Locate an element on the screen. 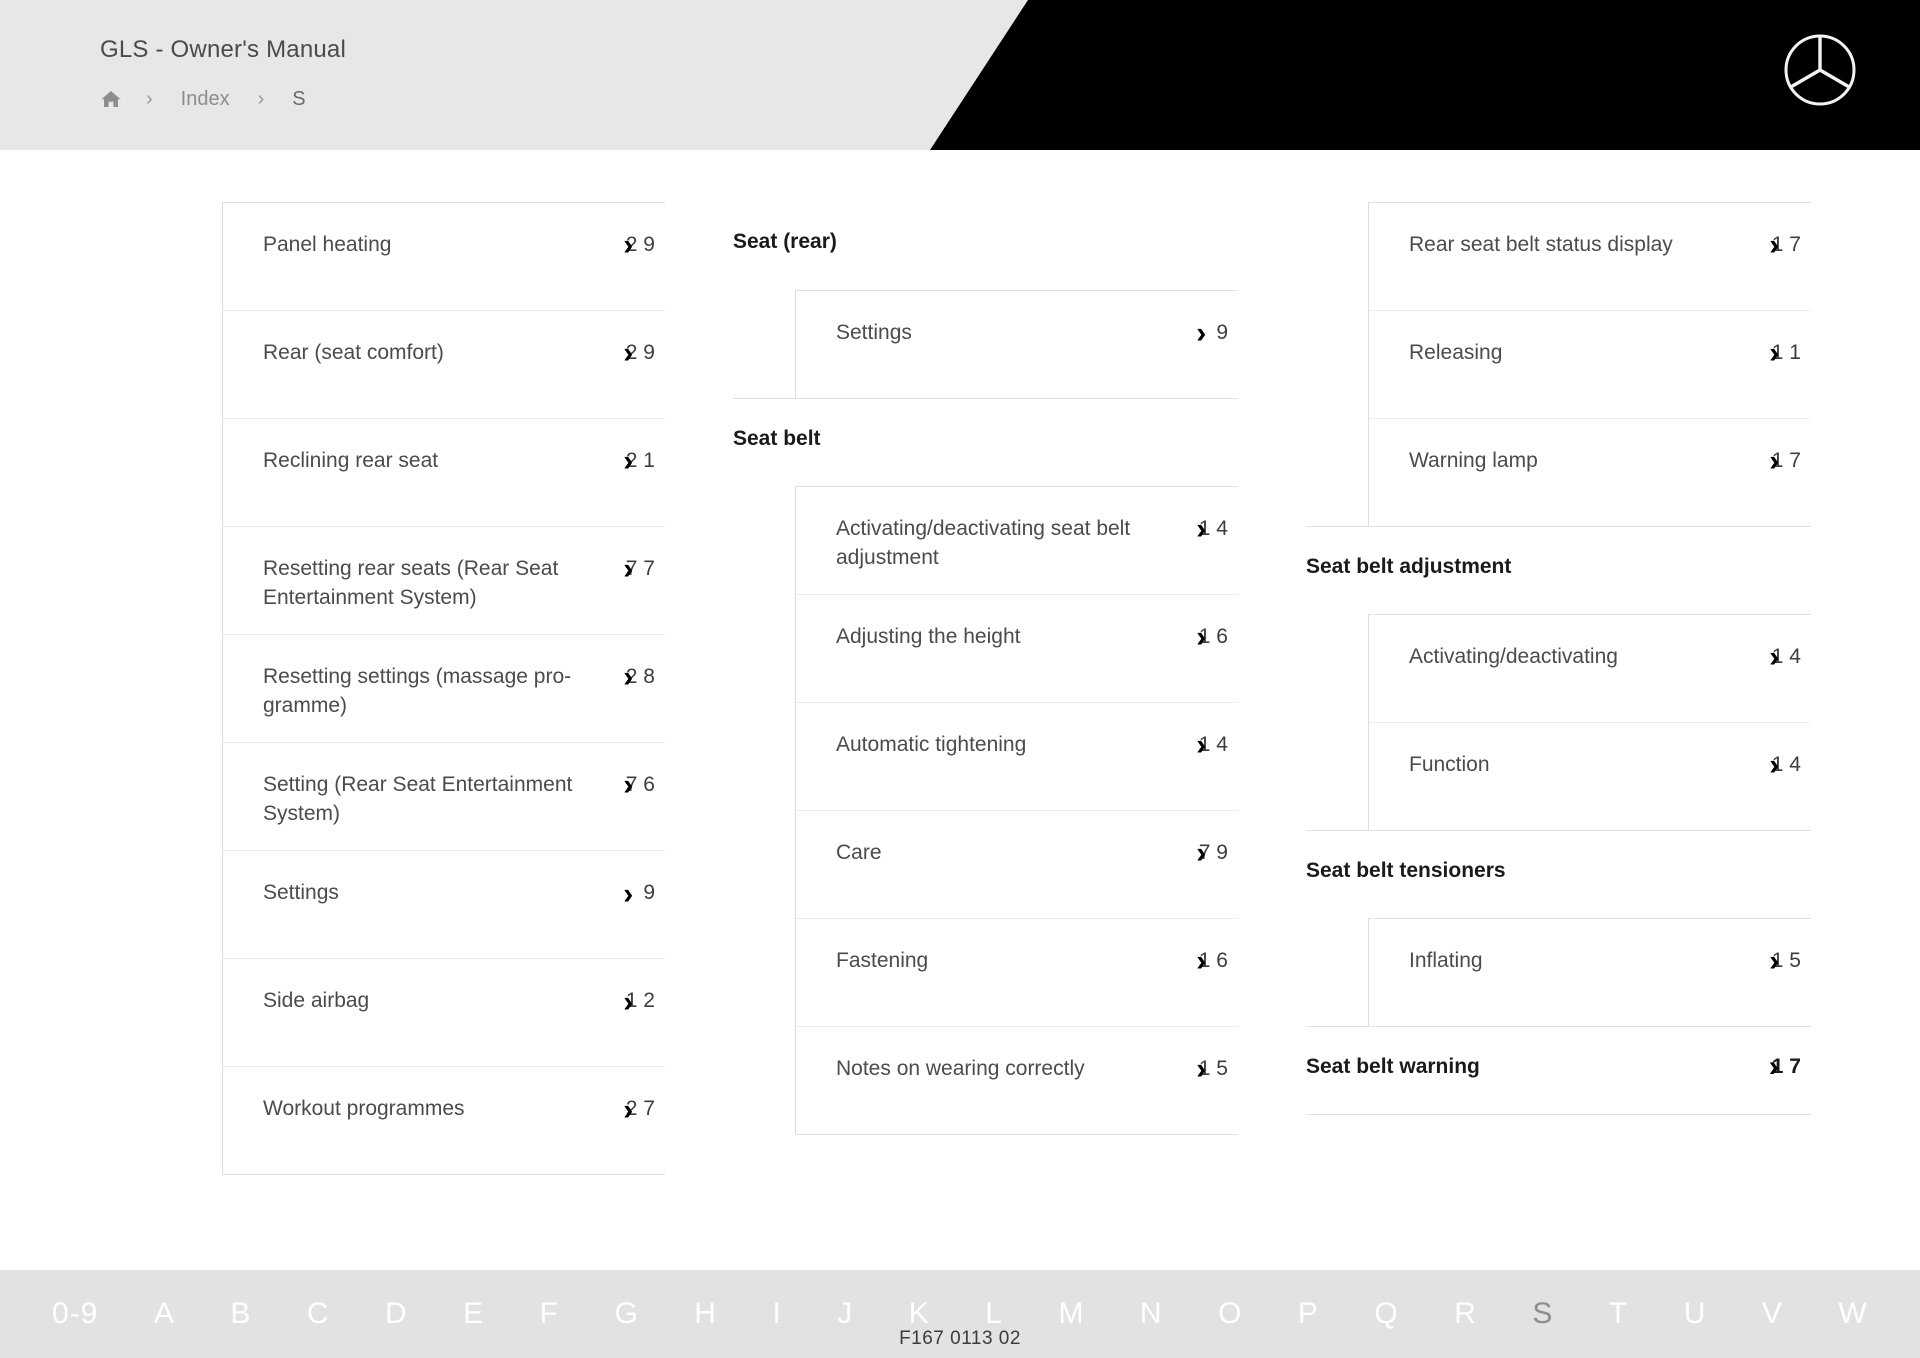 This screenshot has height=1358, width=1920. header-black-panel is located at coordinates (1425, 75).